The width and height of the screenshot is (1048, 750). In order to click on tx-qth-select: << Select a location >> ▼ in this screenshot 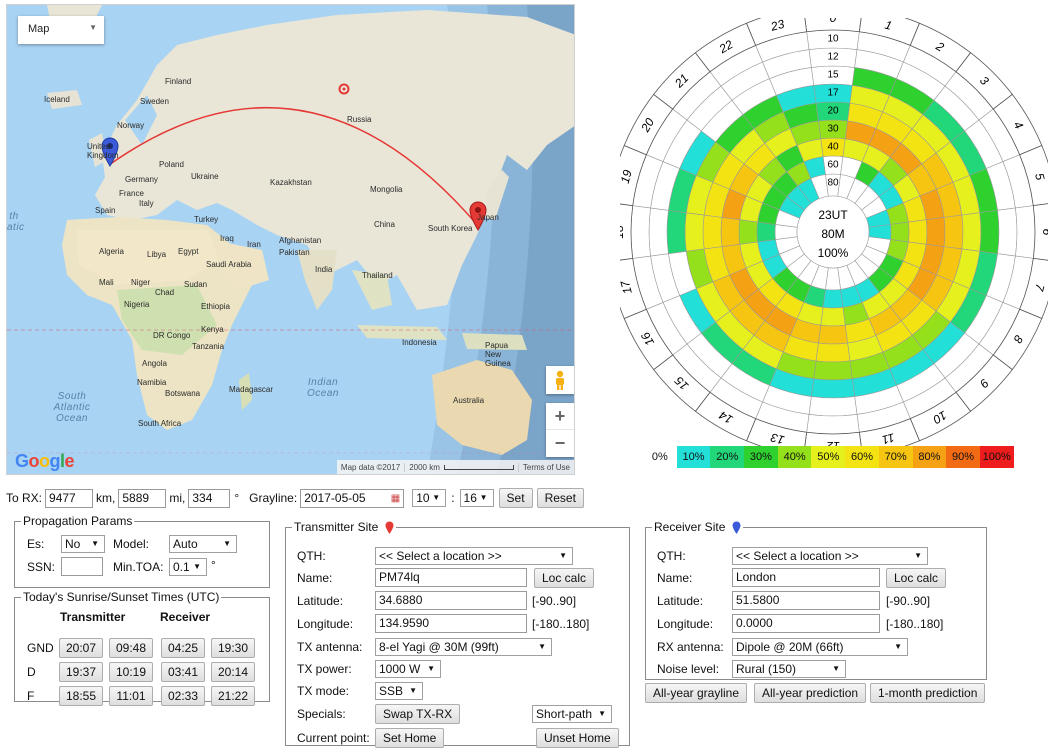, I will do `click(474, 555)`.